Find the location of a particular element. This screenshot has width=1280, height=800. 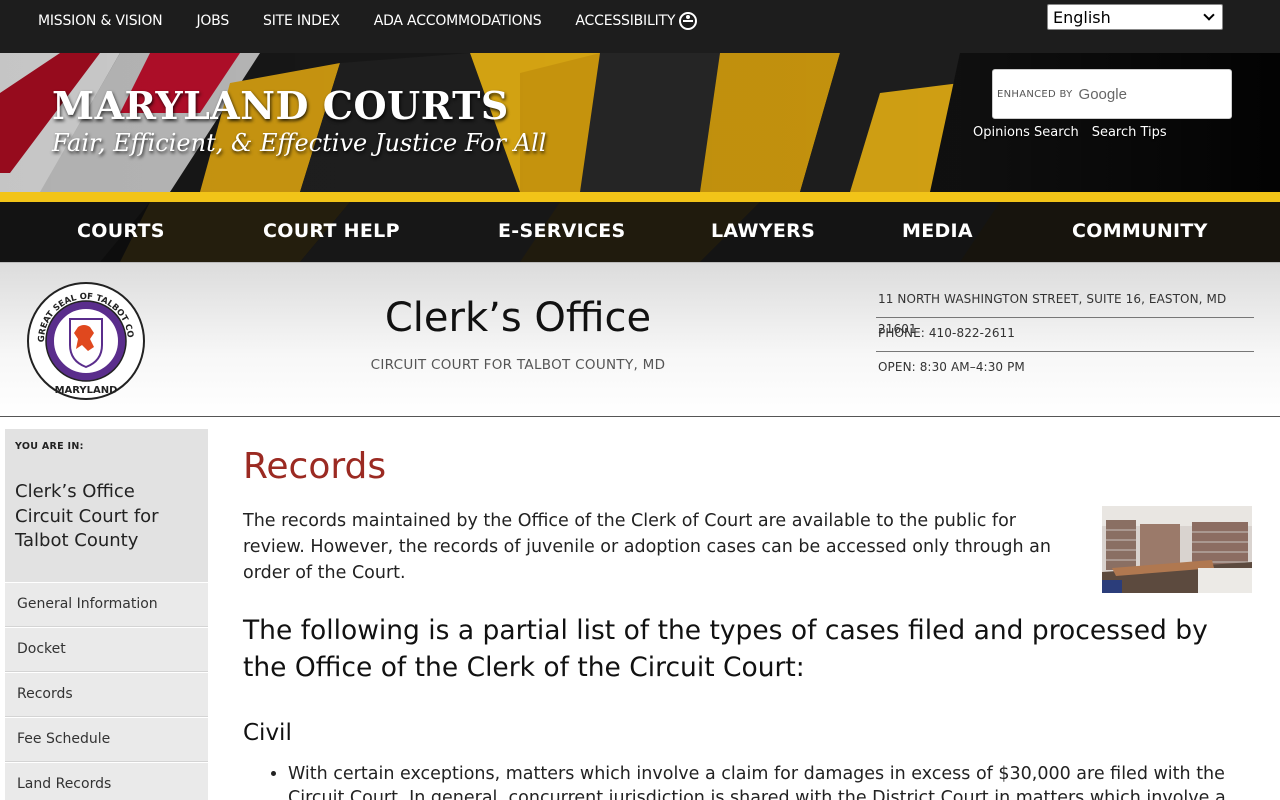

language-select: English is located at coordinates (1135, 17).